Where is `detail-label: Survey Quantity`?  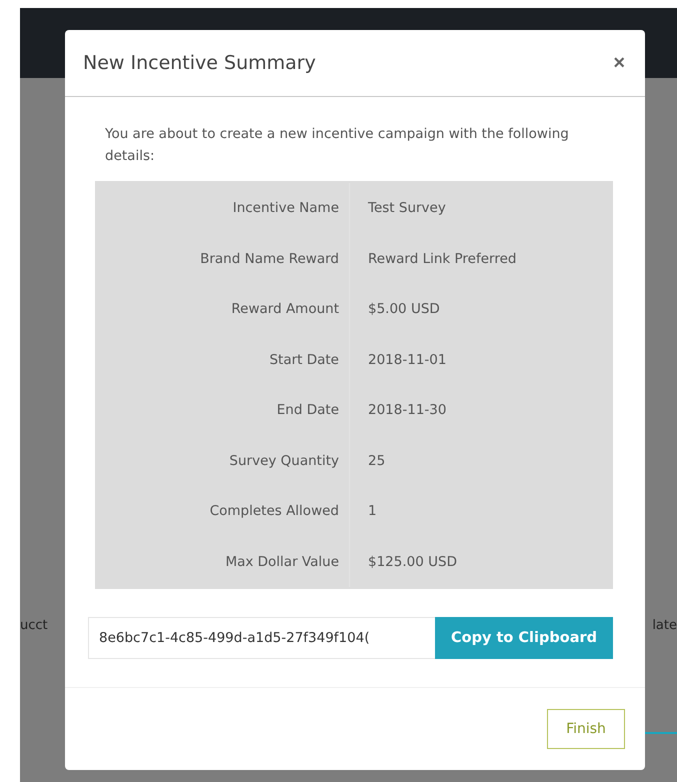 detail-label: Survey Quantity is located at coordinates (222, 461).